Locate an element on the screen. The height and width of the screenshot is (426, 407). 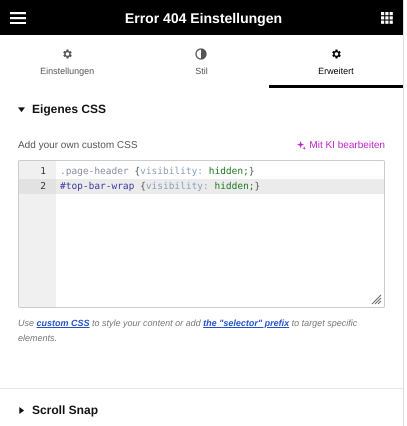
panel-title: Error 404 Einstellungen is located at coordinates (203, 18).